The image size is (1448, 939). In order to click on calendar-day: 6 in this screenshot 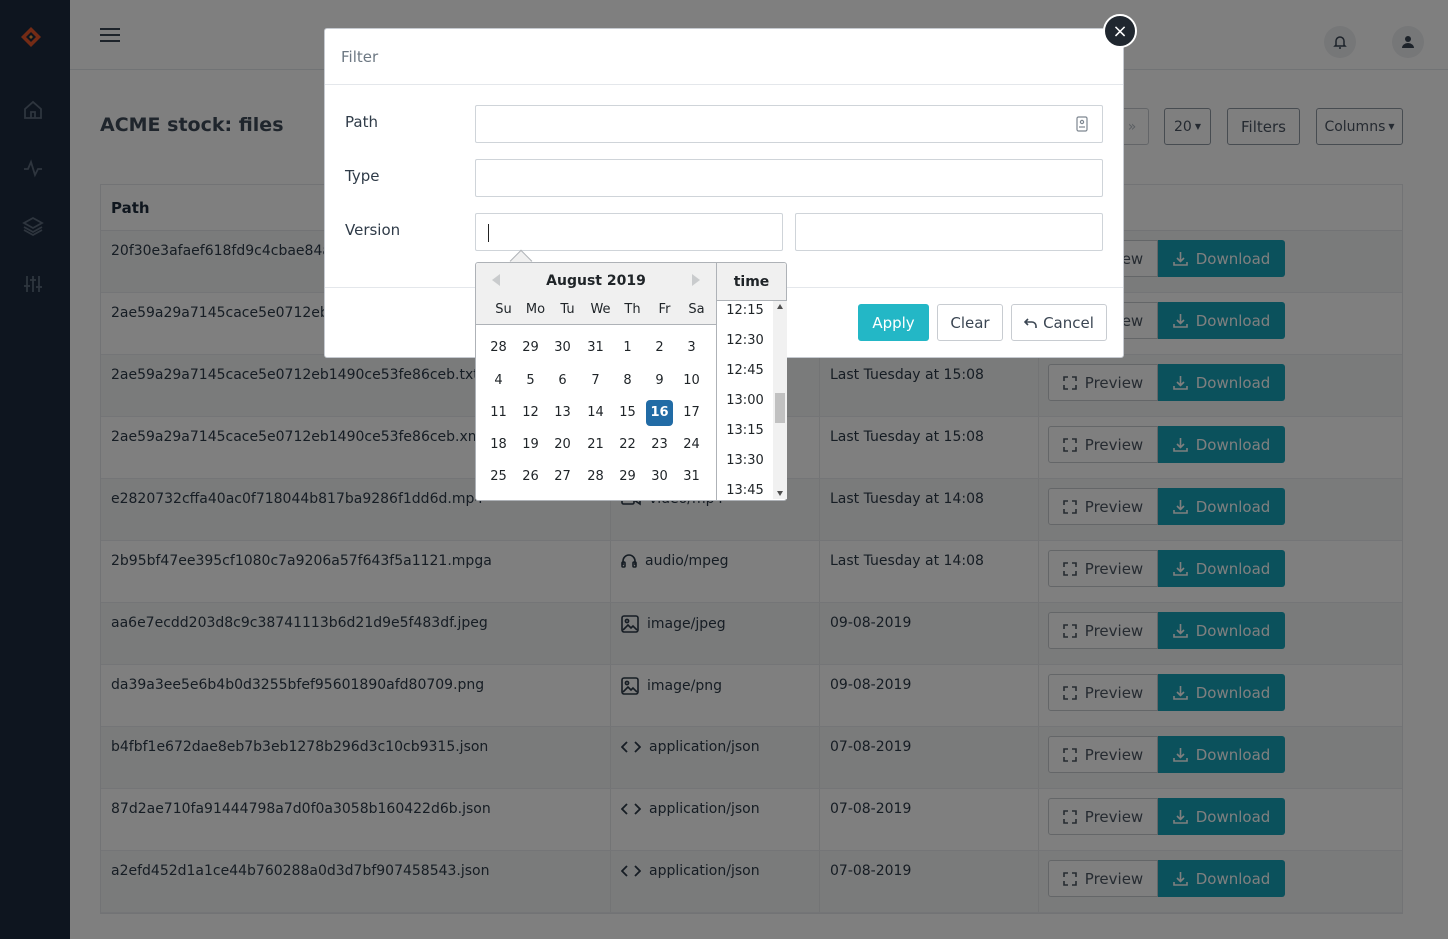, I will do `click(562, 381)`.